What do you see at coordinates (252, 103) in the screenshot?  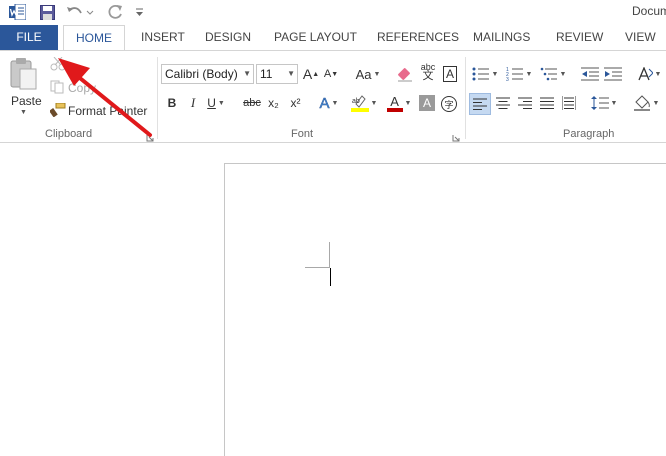 I see `strikethrough-button: abc` at bounding box center [252, 103].